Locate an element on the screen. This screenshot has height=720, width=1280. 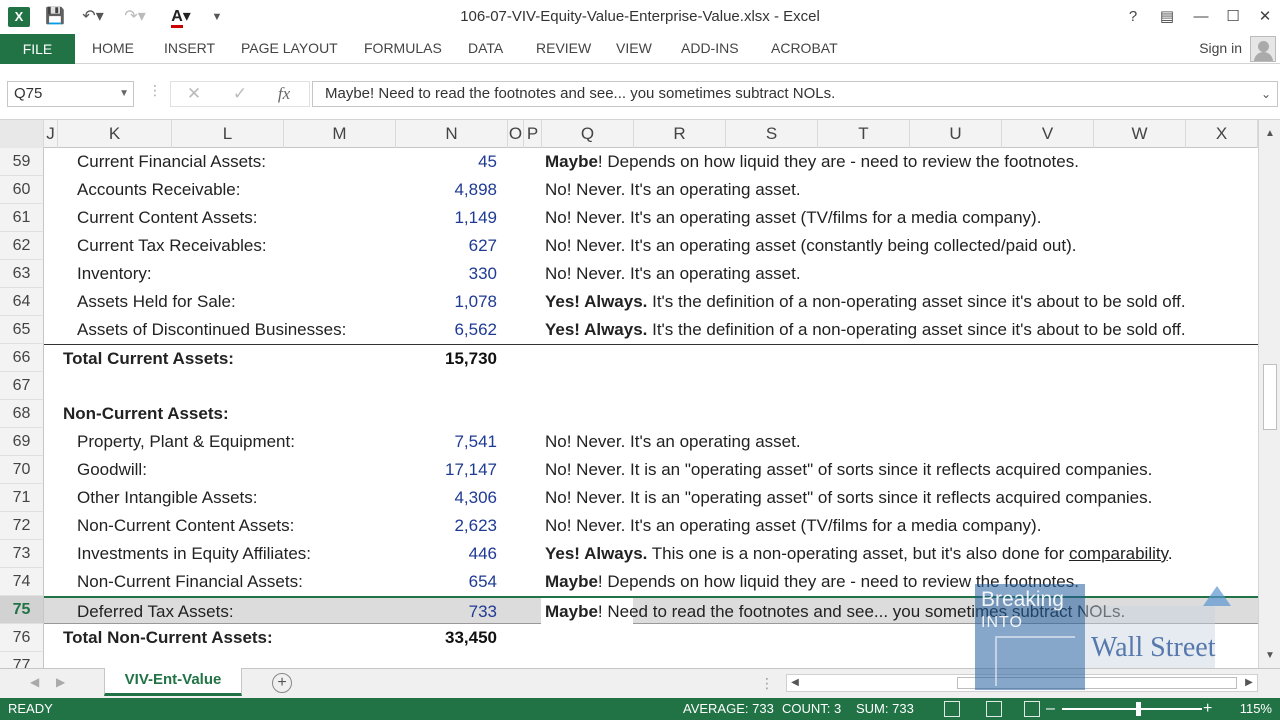
row-value: 330 is located at coordinates (445, 274).